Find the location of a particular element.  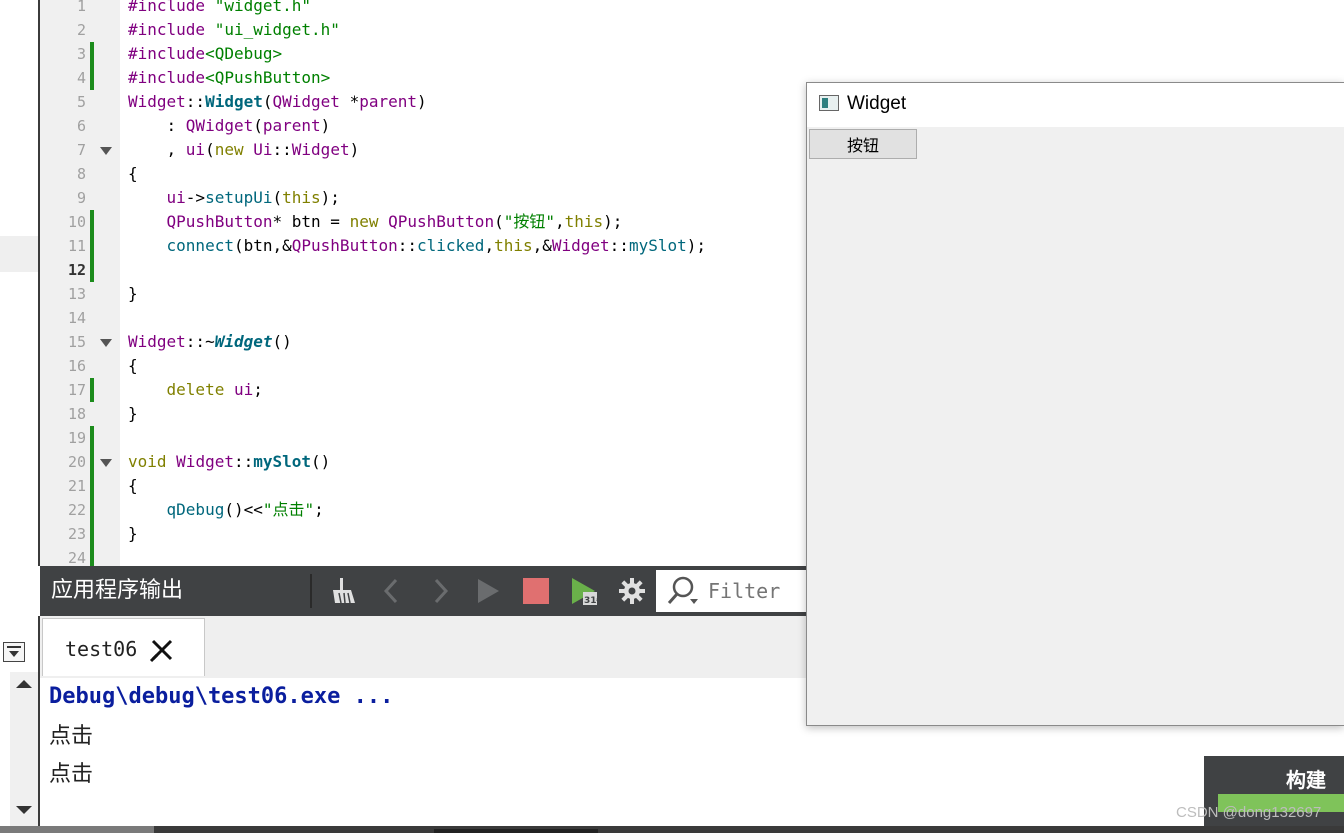

broom-icon is located at coordinates (344, 591).